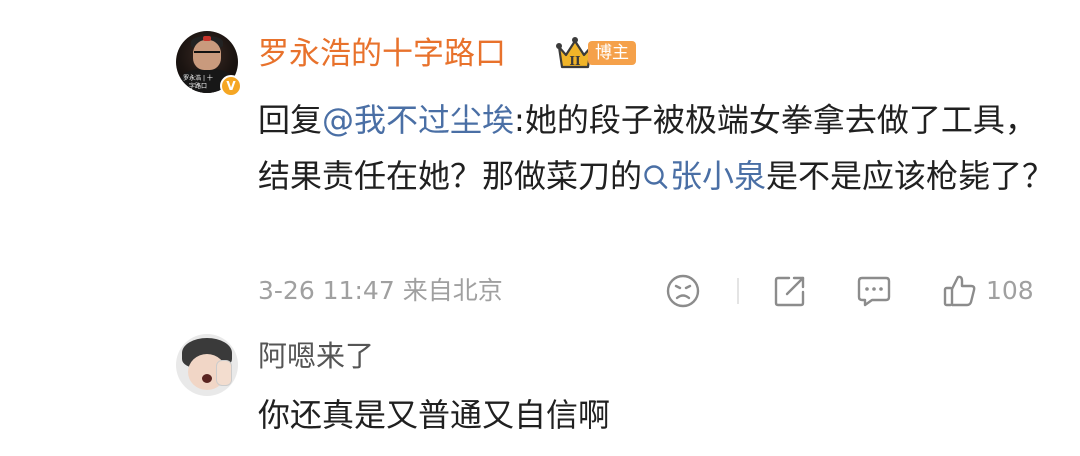 This screenshot has height=456, width=1080. What do you see at coordinates (207, 378) in the screenshot?
I see `avatar-mouth` at bounding box center [207, 378].